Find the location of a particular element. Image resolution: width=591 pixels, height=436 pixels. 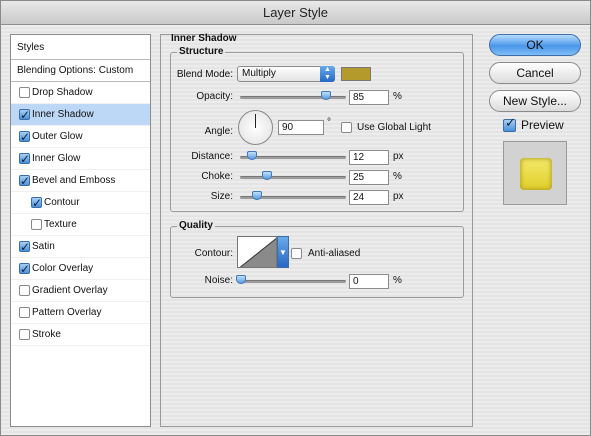

chevron-updown-icon: ▲ ▼ is located at coordinates (327, 74).